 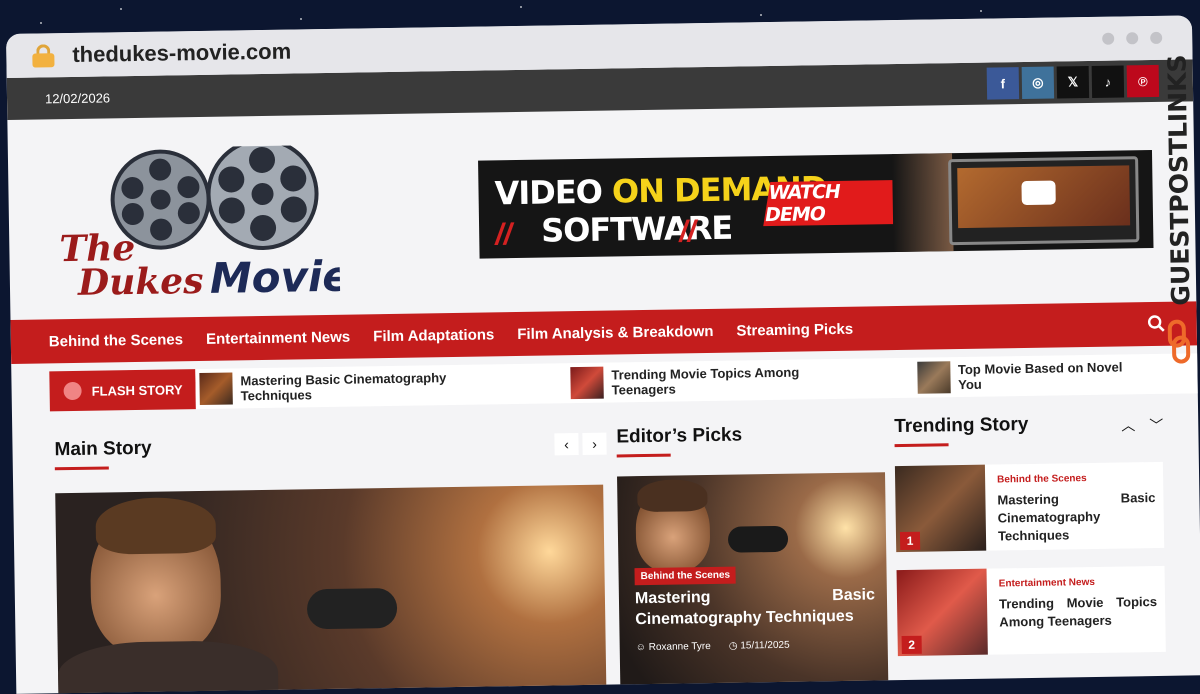 I want to click on rank-badge: 2, so click(x=911, y=645).